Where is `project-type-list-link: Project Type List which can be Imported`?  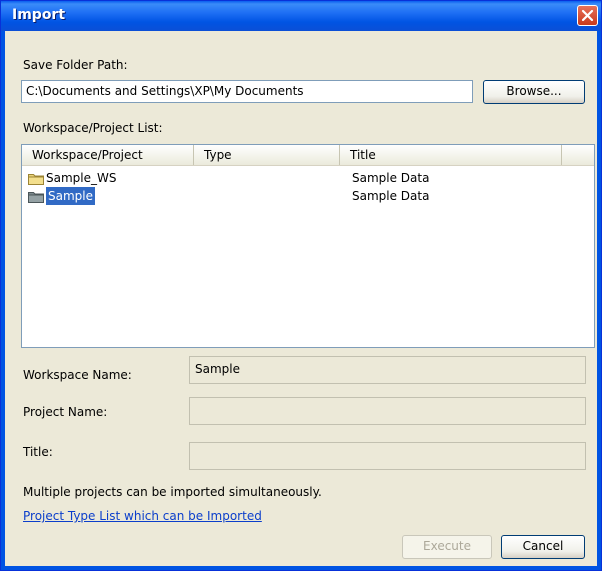
project-type-list-link: Project Type List which can be Imported is located at coordinates (142, 516).